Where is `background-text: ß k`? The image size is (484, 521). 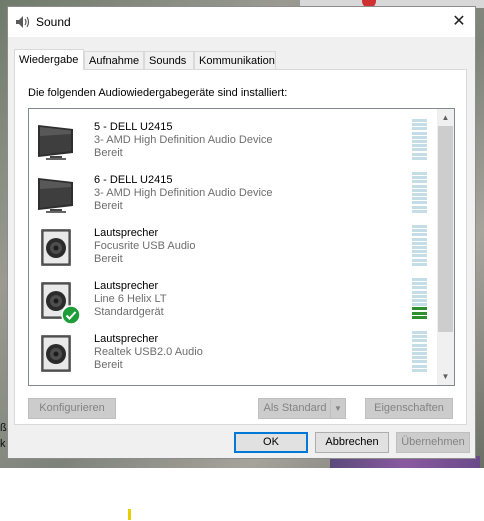
background-text: ß k is located at coordinates (3, 436).